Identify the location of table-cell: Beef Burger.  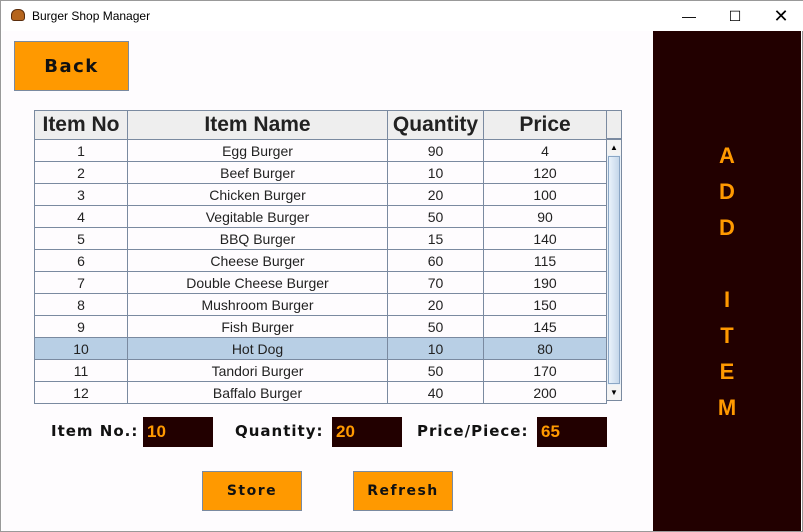
(257, 172).